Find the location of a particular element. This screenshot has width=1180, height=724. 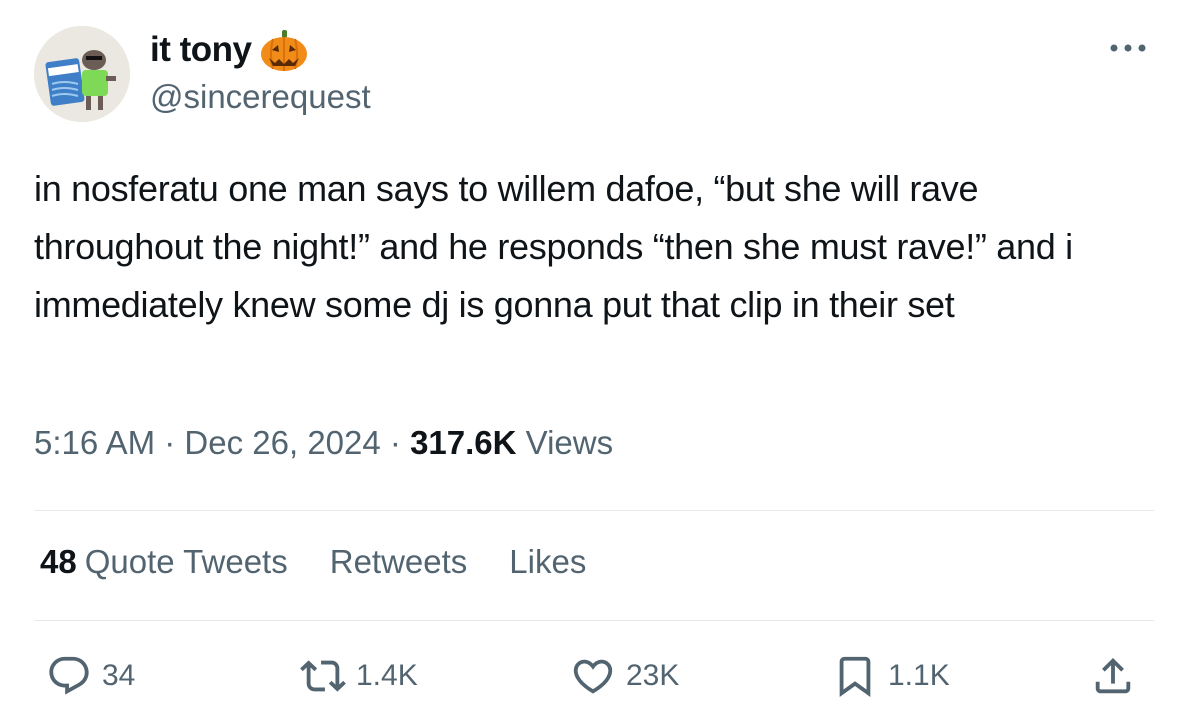

more-button is located at coordinates (1128, 48).